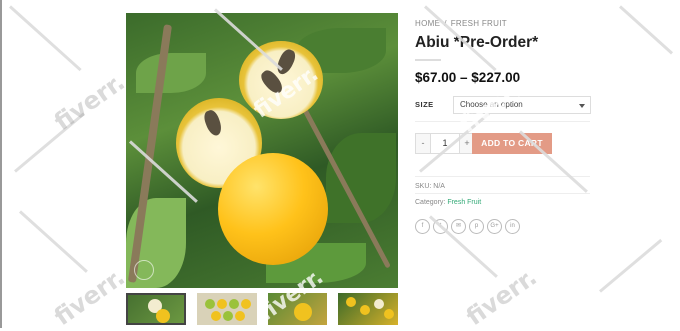  I want to click on share-icons: f t ✉ p G+ in, so click(467, 226).